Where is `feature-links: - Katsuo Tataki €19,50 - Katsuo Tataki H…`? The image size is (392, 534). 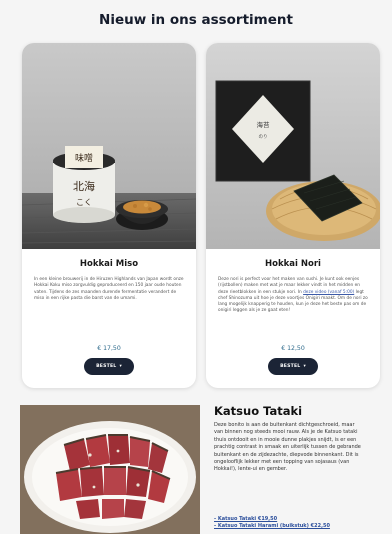 feature-links: - Katsuo Tataki €19,50 - Katsuo Tataki H… is located at coordinates (299, 523).